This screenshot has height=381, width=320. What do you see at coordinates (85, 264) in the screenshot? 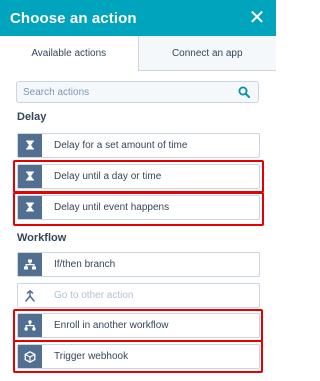
I see `action-label: If/then branch` at bounding box center [85, 264].